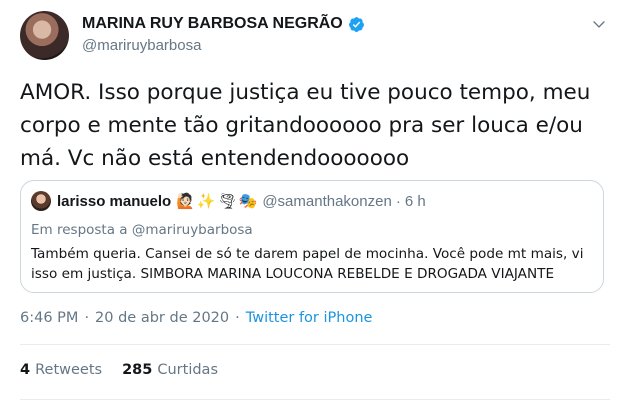 The height and width of the screenshot is (401, 620). Describe the element at coordinates (49, 318) in the screenshot. I see `tweet-time: 6:46 PM` at that location.